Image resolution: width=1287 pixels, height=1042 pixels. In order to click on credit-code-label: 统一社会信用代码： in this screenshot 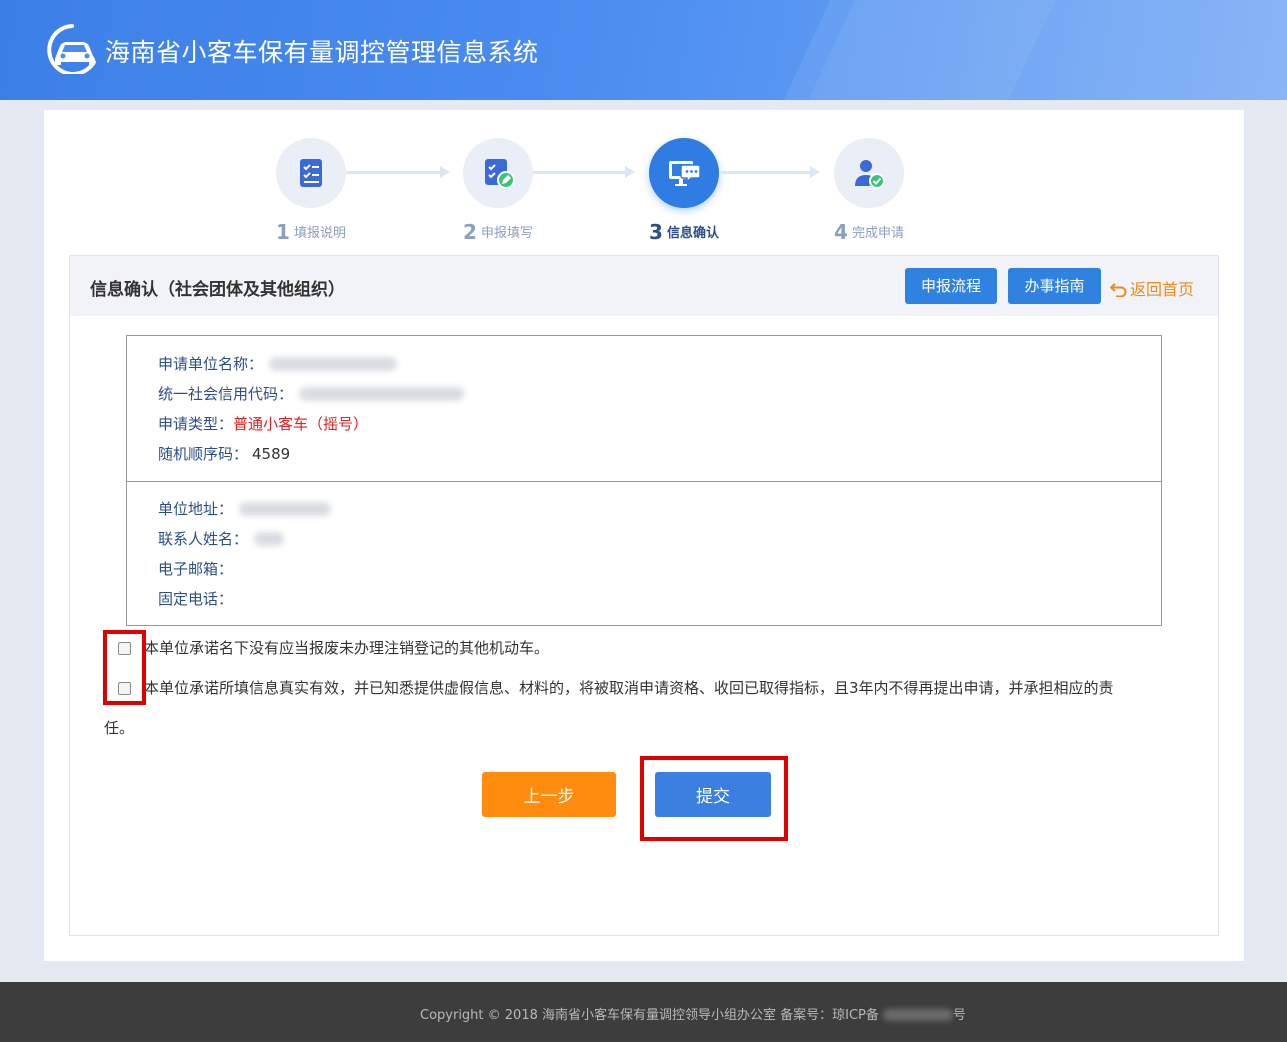, I will do `click(226, 394)`.